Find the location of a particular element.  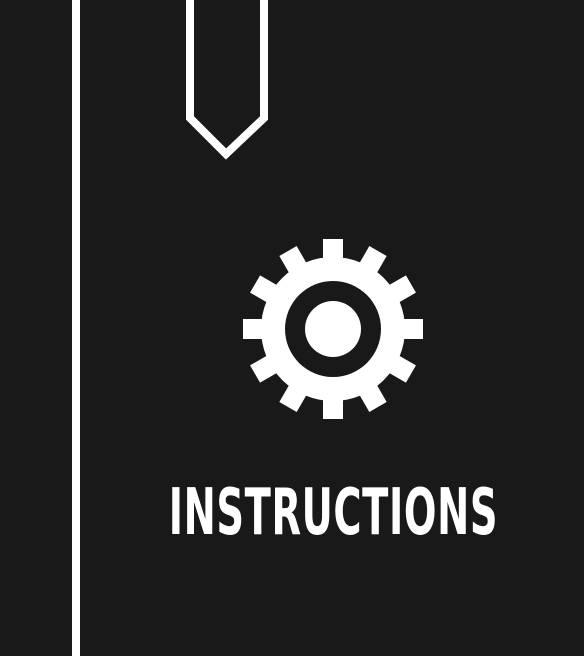

cover-title-wrap: INSTRUCTIONS is located at coordinates (292, 513).